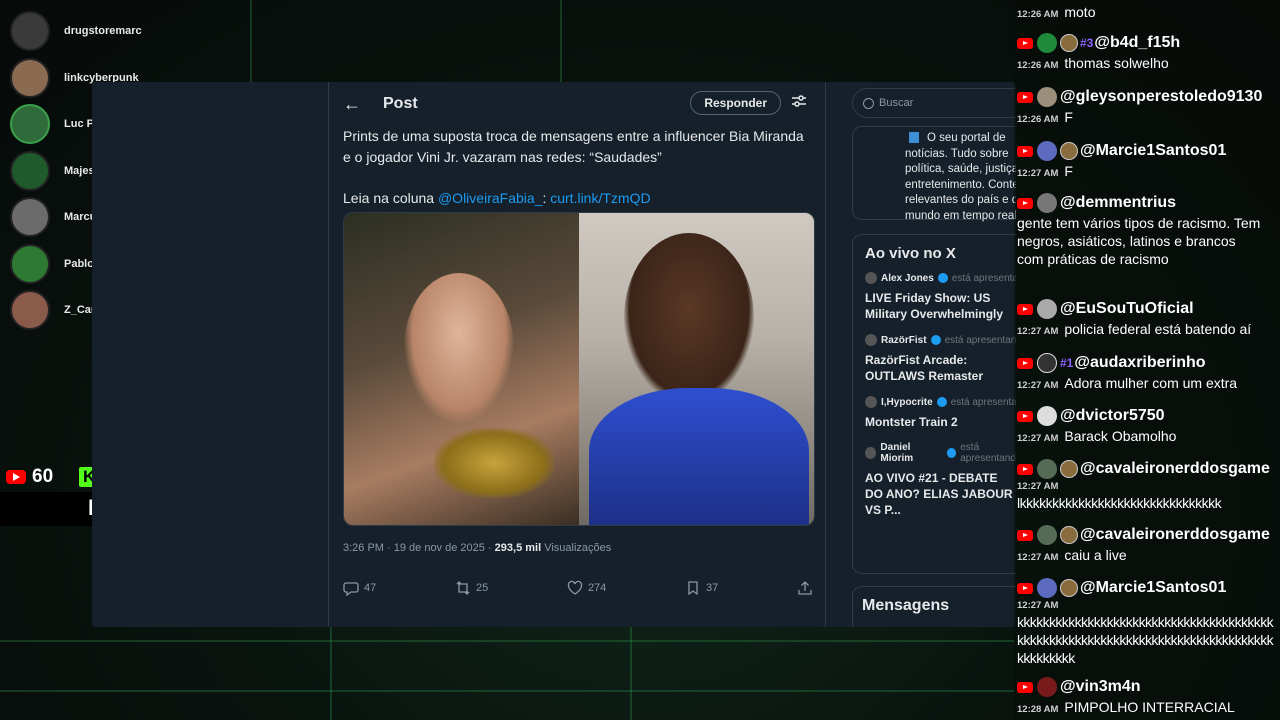  I want to click on chat-timestamp: 12:28 AM, so click(1038, 709).